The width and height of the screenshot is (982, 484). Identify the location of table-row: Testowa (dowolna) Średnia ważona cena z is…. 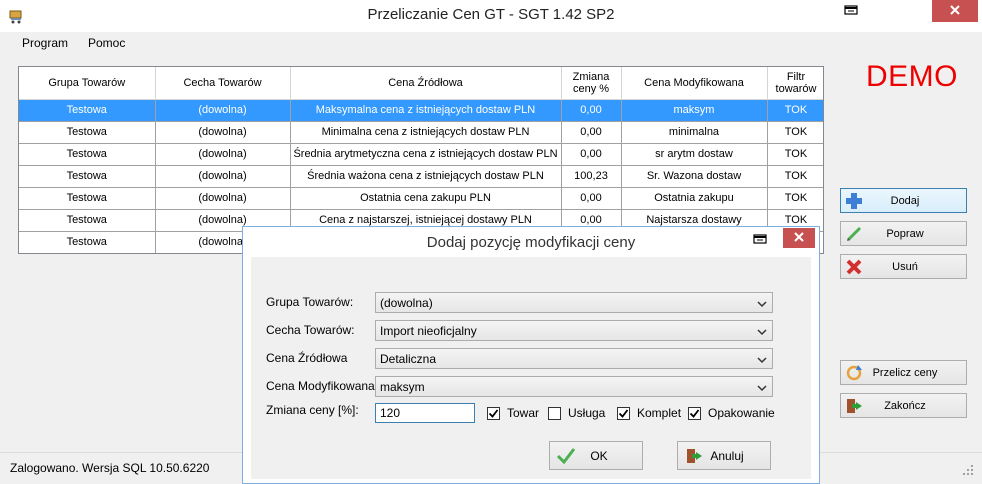
(421, 176).